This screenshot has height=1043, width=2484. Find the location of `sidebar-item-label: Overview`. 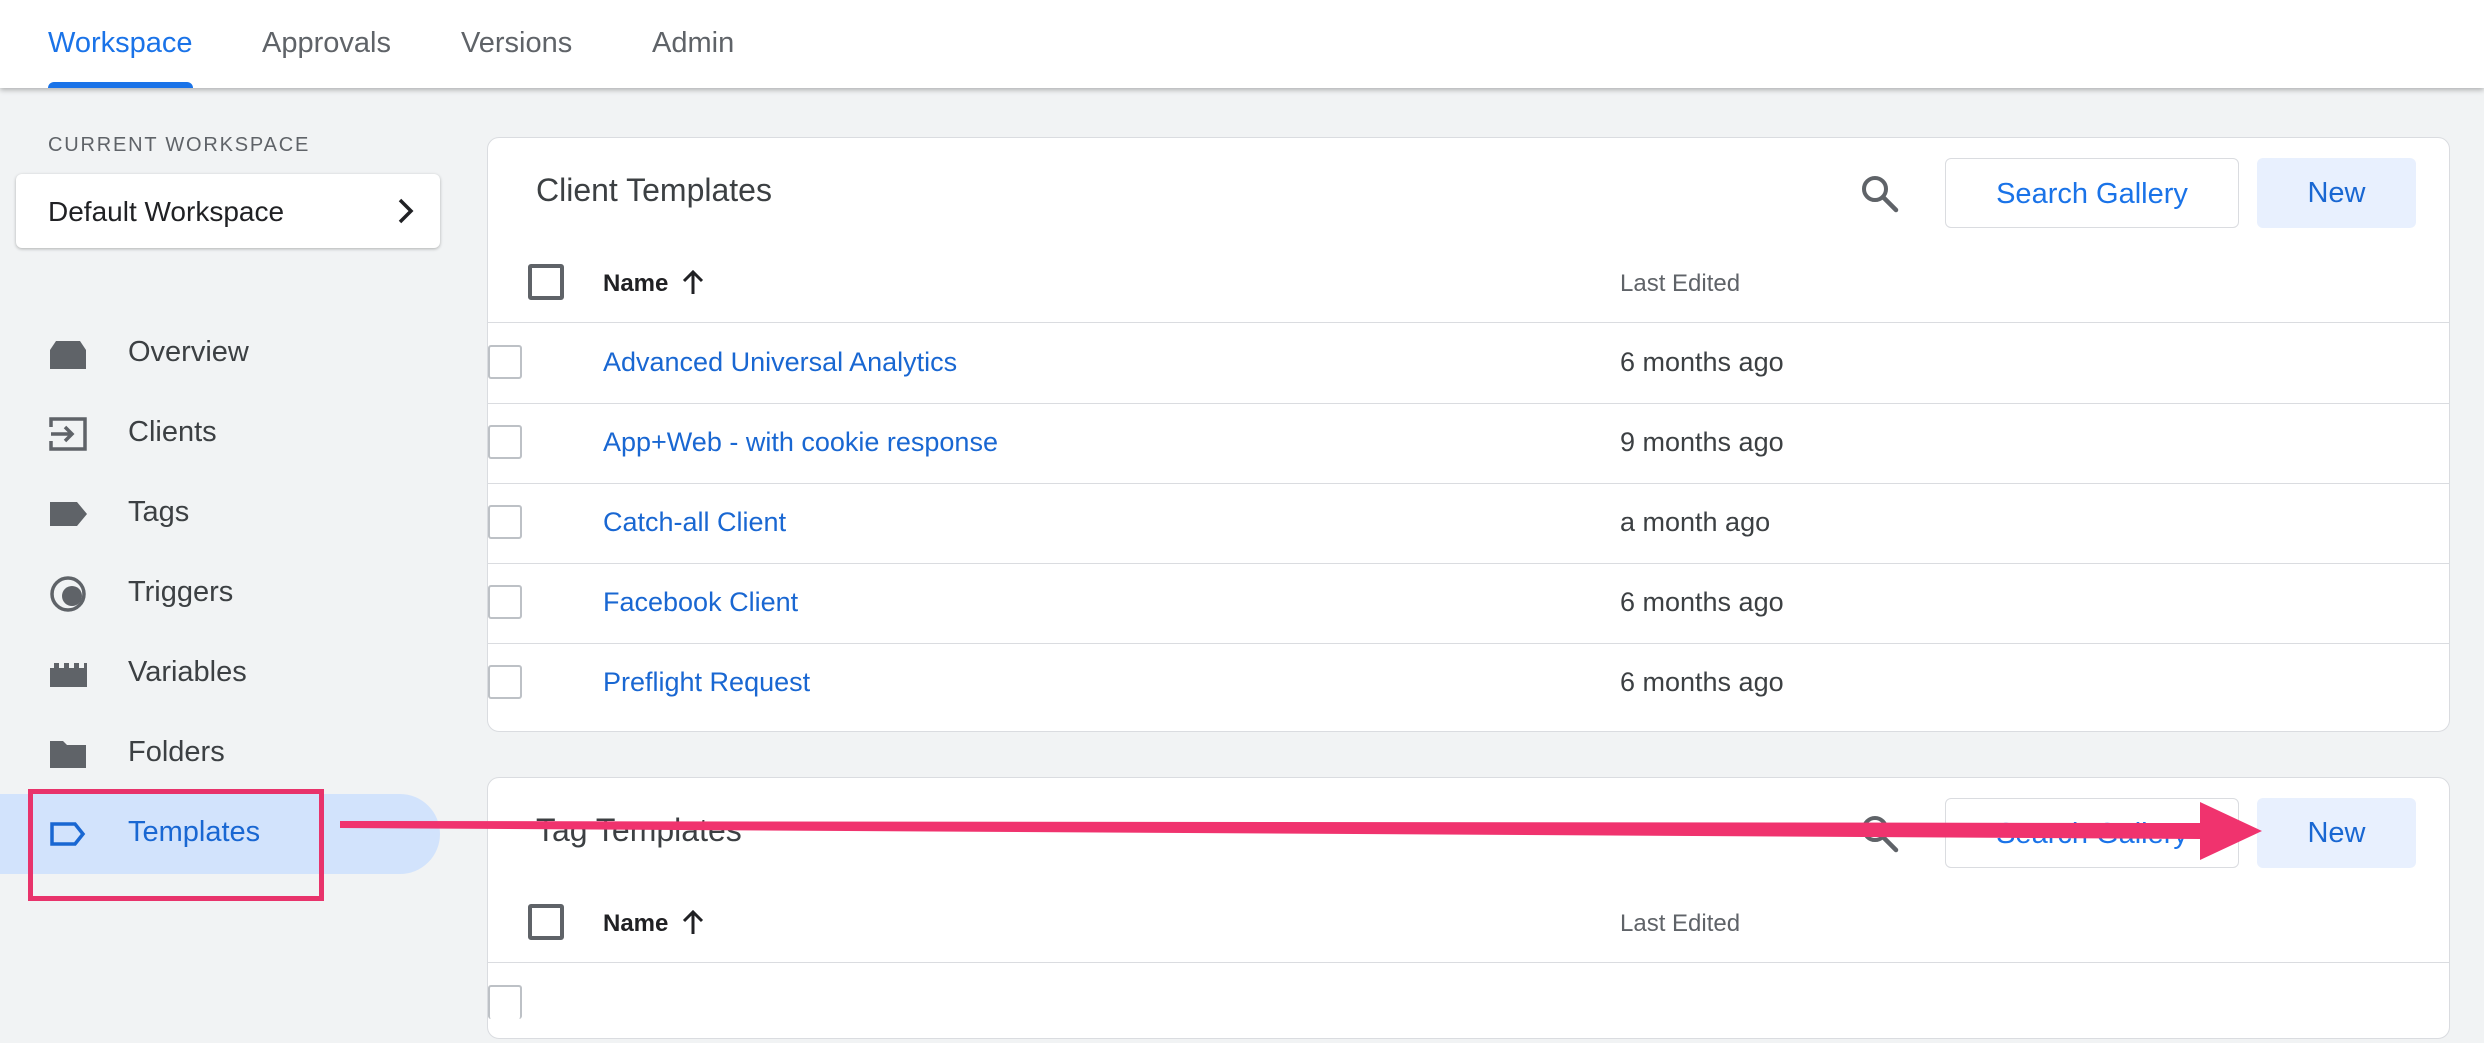

sidebar-item-label: Overview is located at coordinates (188, 352).